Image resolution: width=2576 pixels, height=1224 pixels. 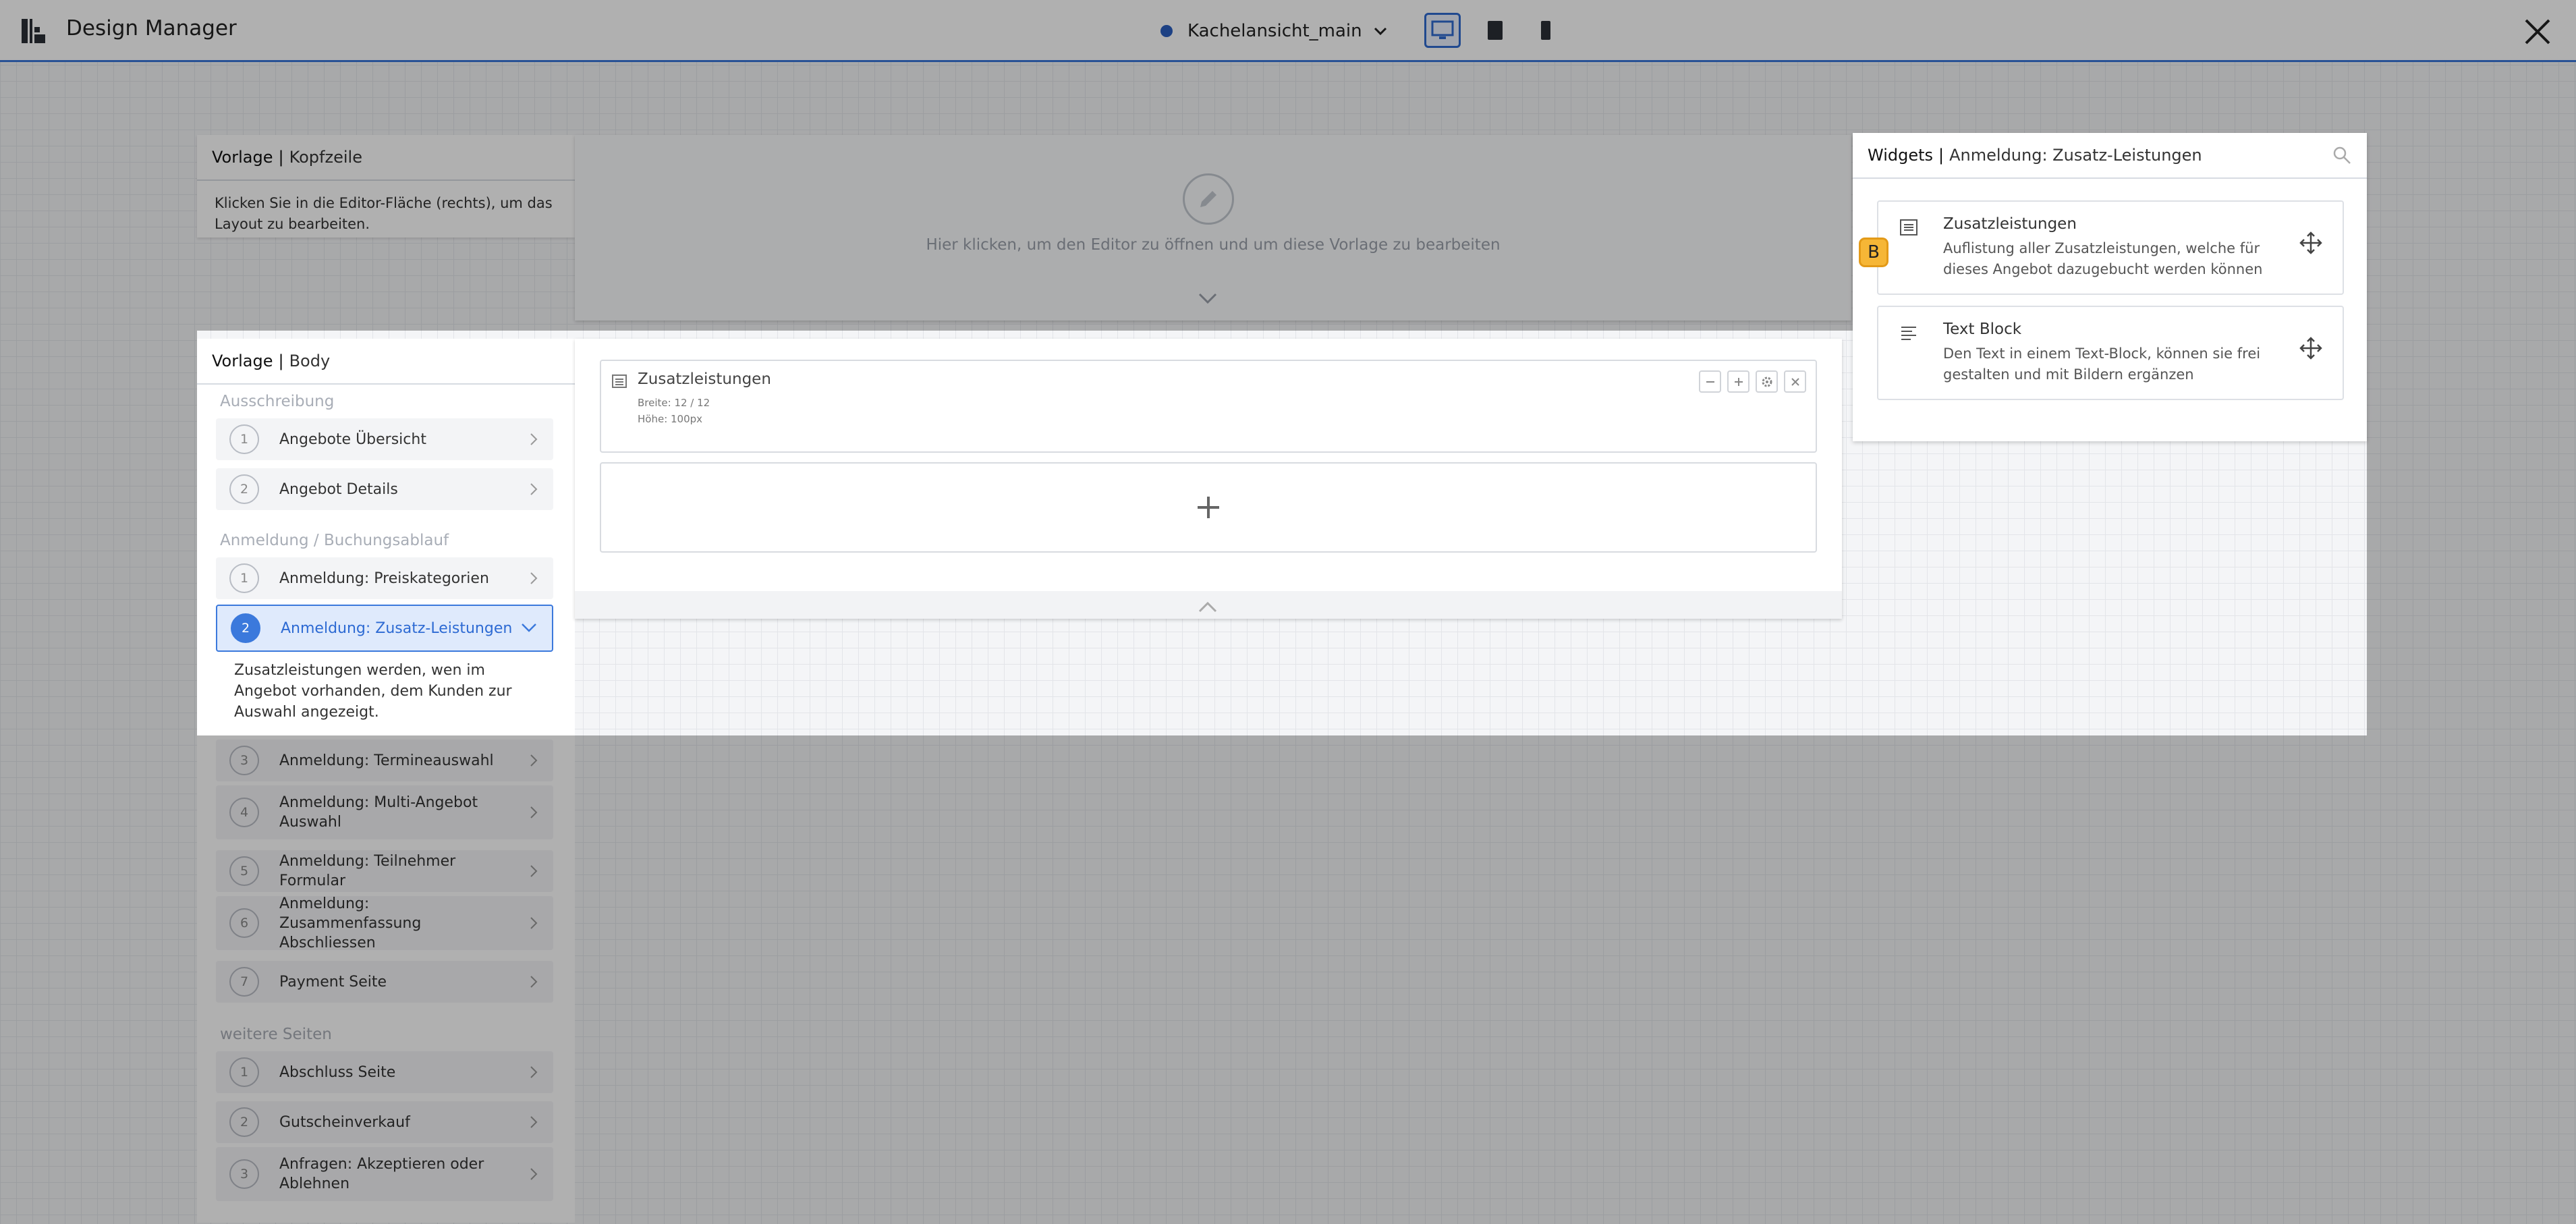 I want to click on body-panel-header: Vorlage | Body, so click(x=386, y=362).